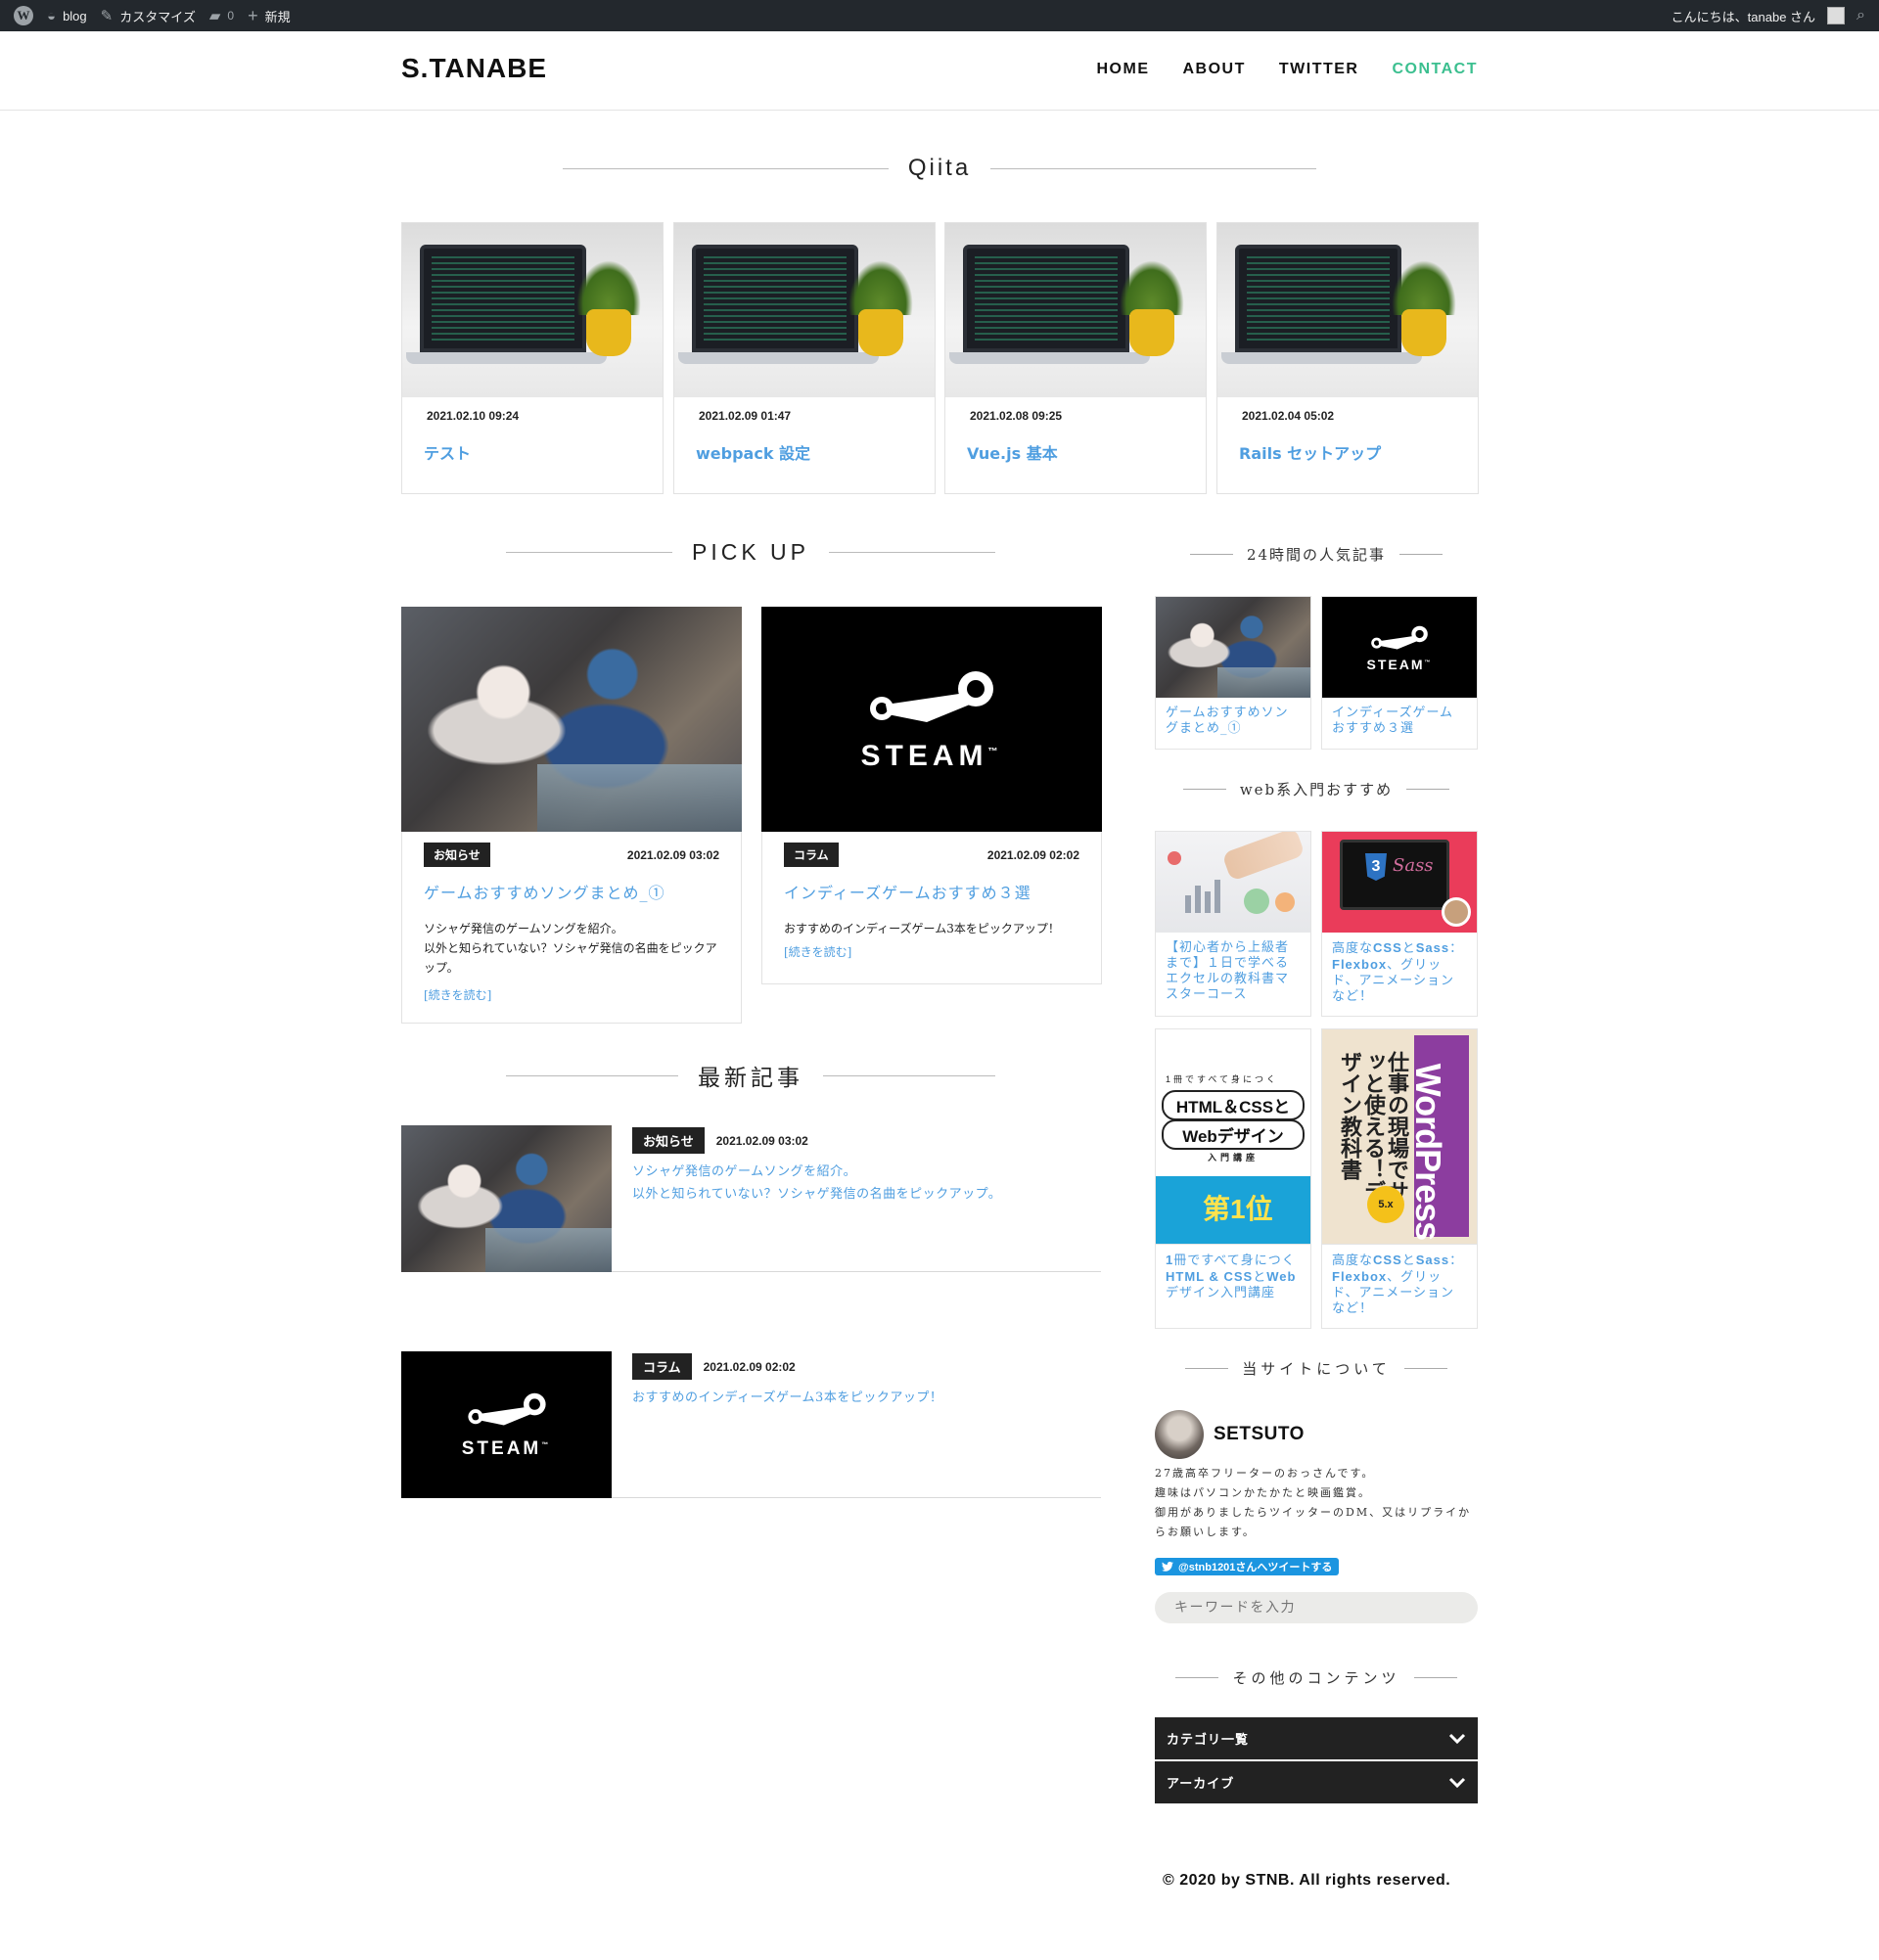 The width and height of the screenshot is (1879, 1960). Describe the element at coordinates (924, 756) in the screenshot. I see `steam-word-text: STEAM` at that location.